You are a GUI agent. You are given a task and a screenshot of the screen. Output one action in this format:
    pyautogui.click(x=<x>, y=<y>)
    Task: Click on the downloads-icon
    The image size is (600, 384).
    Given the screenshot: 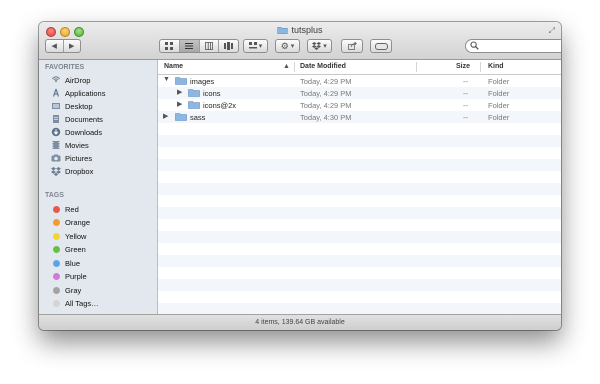 What is the action you would take?
    pyautogui.click(x=56, y=132)
    